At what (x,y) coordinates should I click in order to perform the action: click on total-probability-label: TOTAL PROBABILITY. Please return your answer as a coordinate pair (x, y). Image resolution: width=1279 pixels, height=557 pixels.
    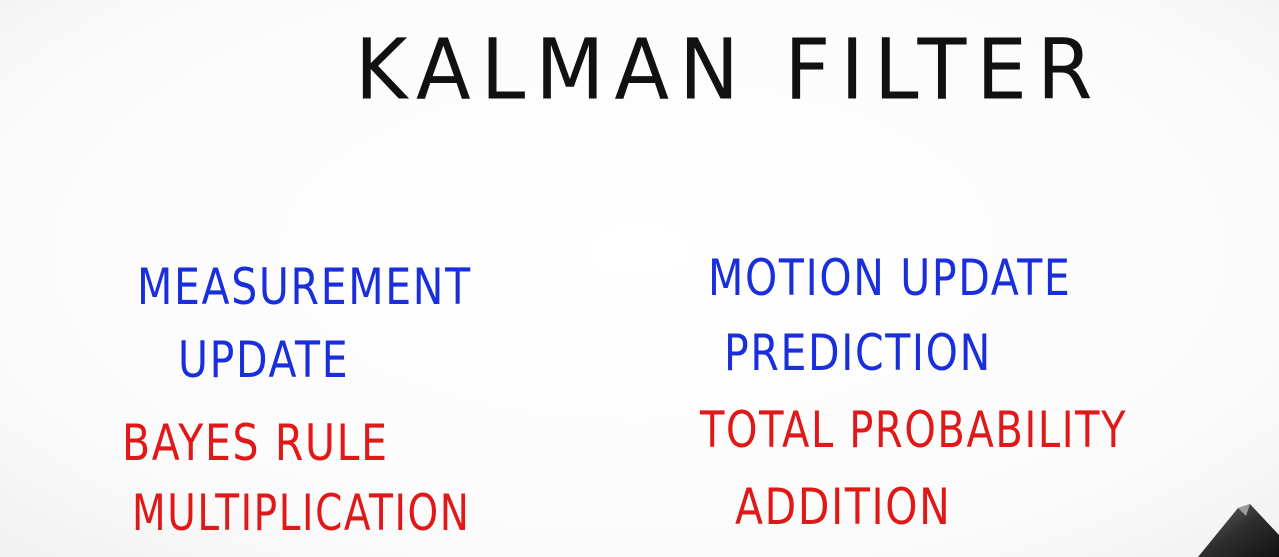
    Looking at the image, I should click on (914, 430).